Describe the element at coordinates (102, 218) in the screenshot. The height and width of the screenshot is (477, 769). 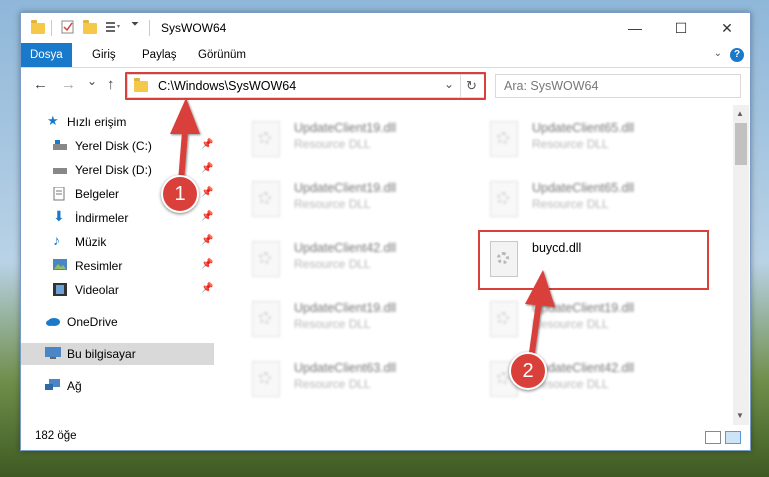
I see `sidebar-item-label: İndirmeler` at that location.